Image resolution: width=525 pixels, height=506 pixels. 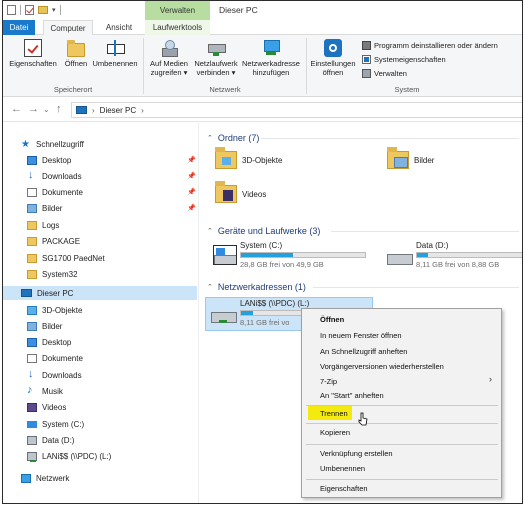 What do you see at coordinates (303, 255) in the screenshot?
I see `drive-usage-bar` at bounding box center [303, 255].